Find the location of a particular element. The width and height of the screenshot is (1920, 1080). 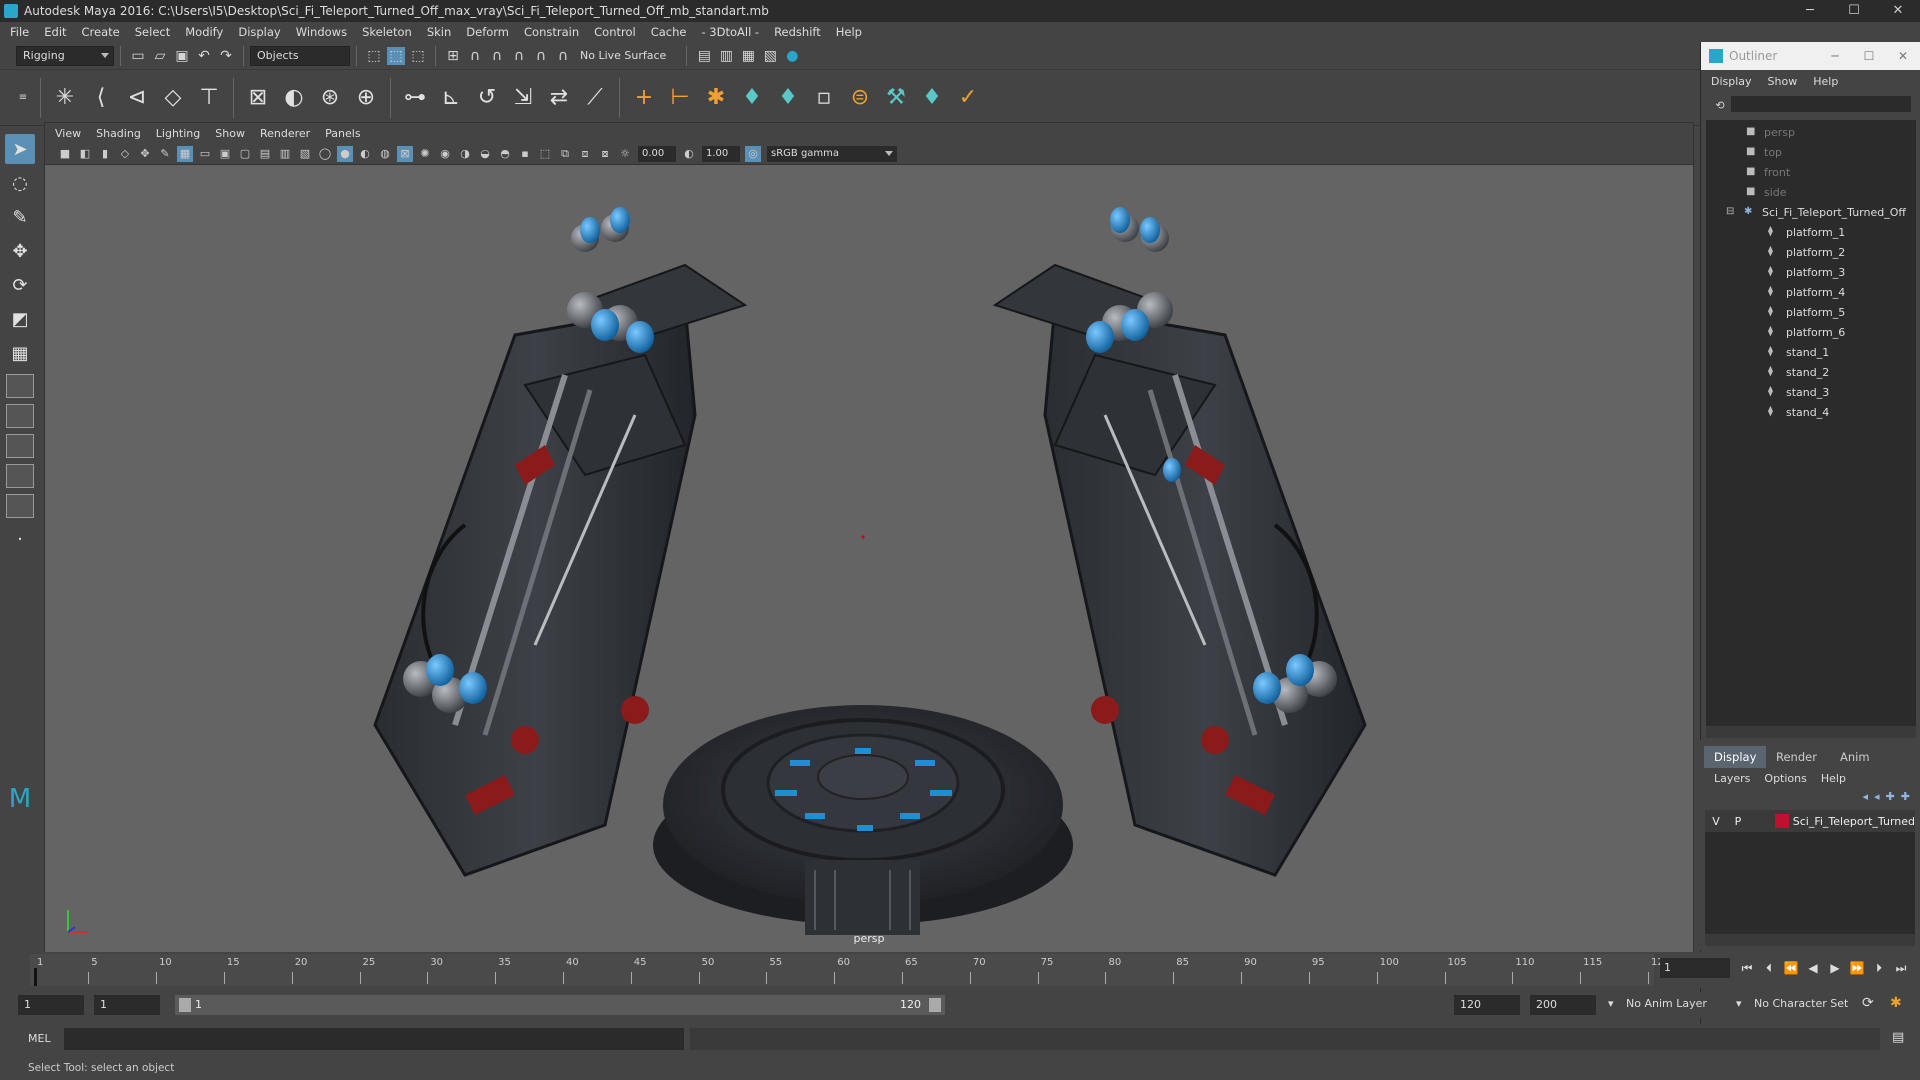

xray-joints-icon: ⧈ is located at coordinates (585, 154).